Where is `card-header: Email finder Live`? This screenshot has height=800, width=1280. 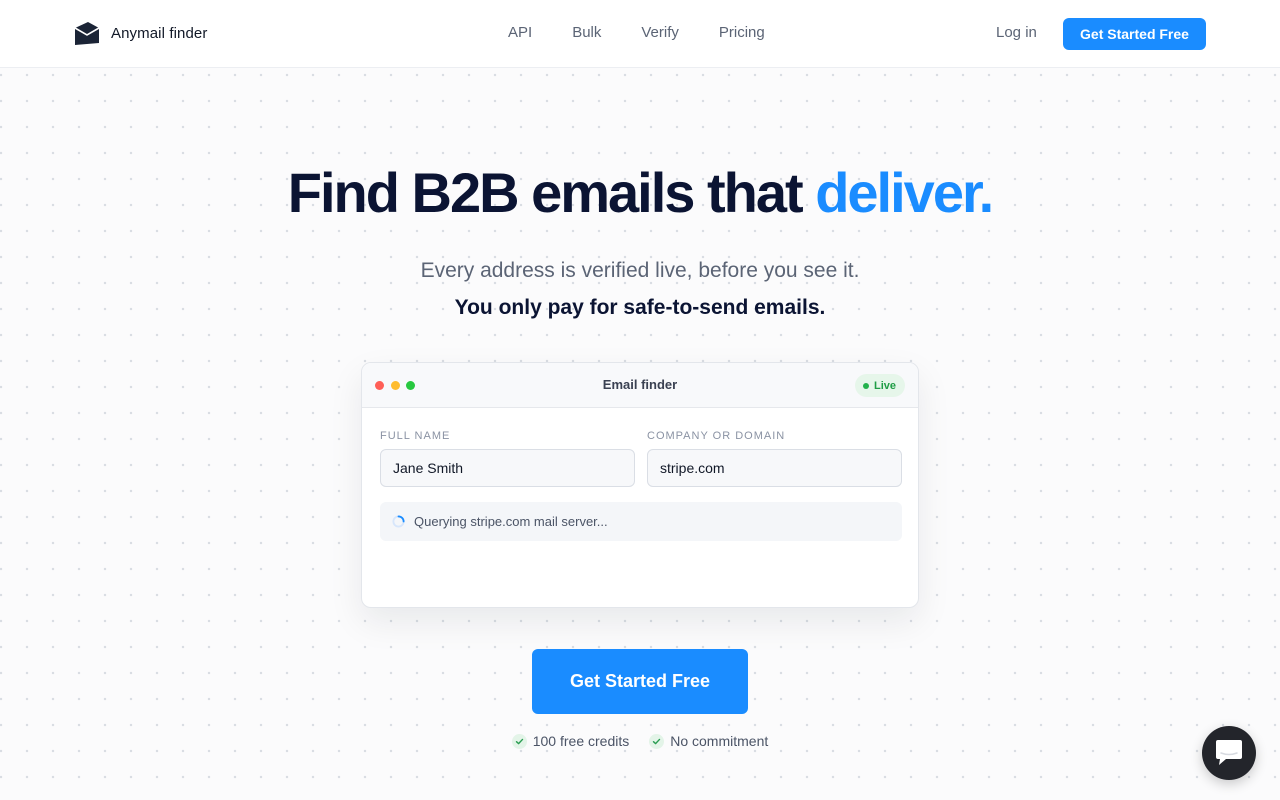 card-header: Email finder Live is located at coordinates (640, 385).